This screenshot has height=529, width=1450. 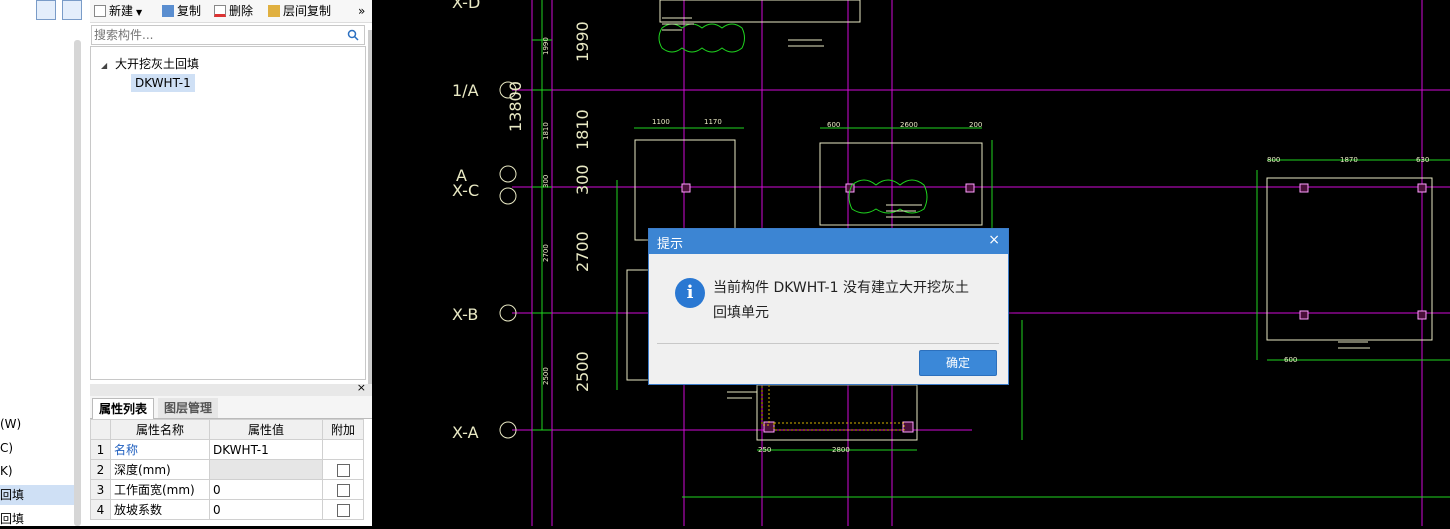 I want to click on property-value: DKWHT-1, so click(x=266, y=449).